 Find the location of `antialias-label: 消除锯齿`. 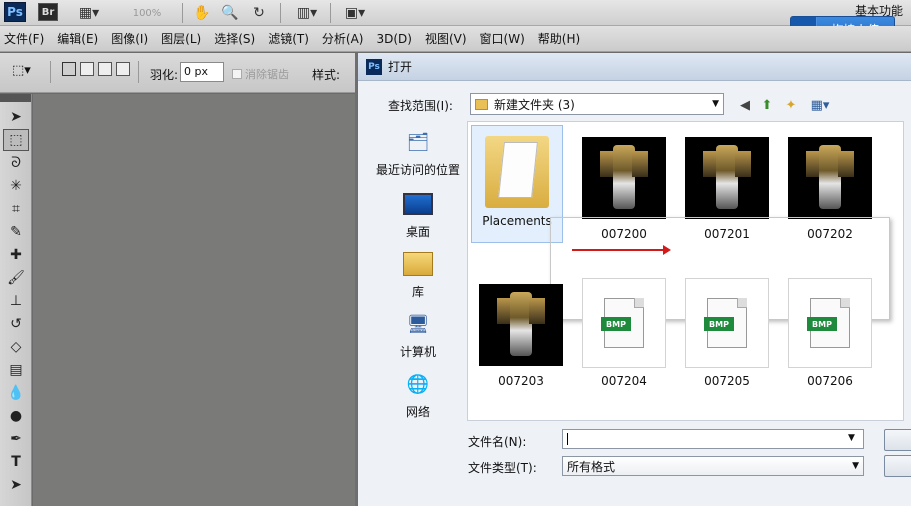

antialias-label: 消除锯齿 is located at coordinates (267, 74).